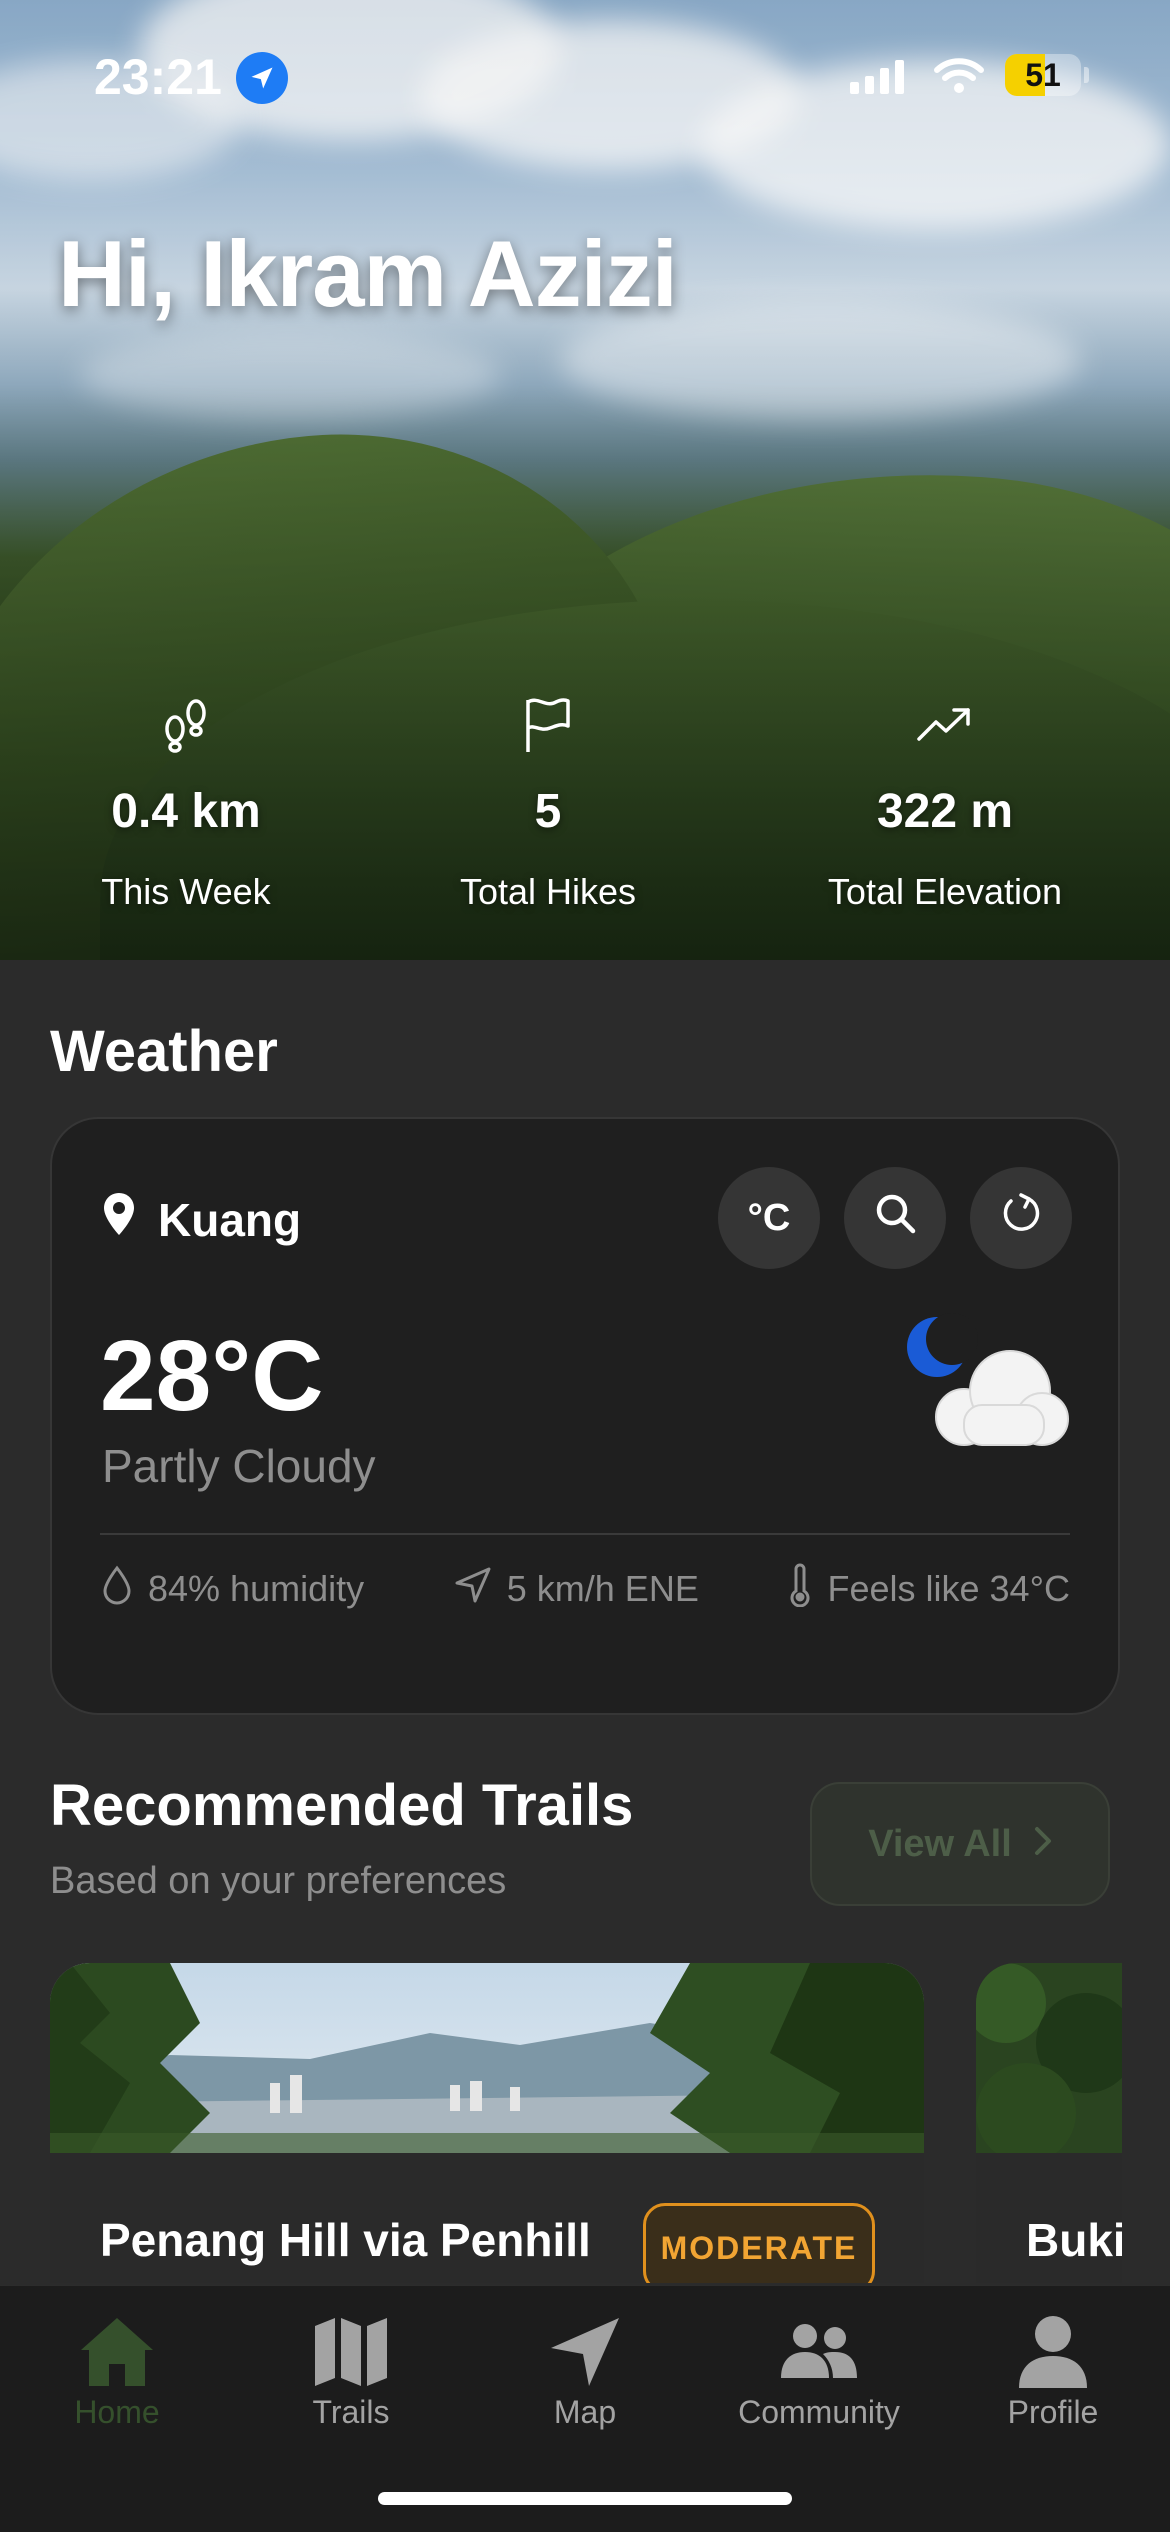 Image resolution: width=1170 pixels, height=2532 pixels. I want to click on weather-condition: Partly Cloudy, so click(239, 1466).